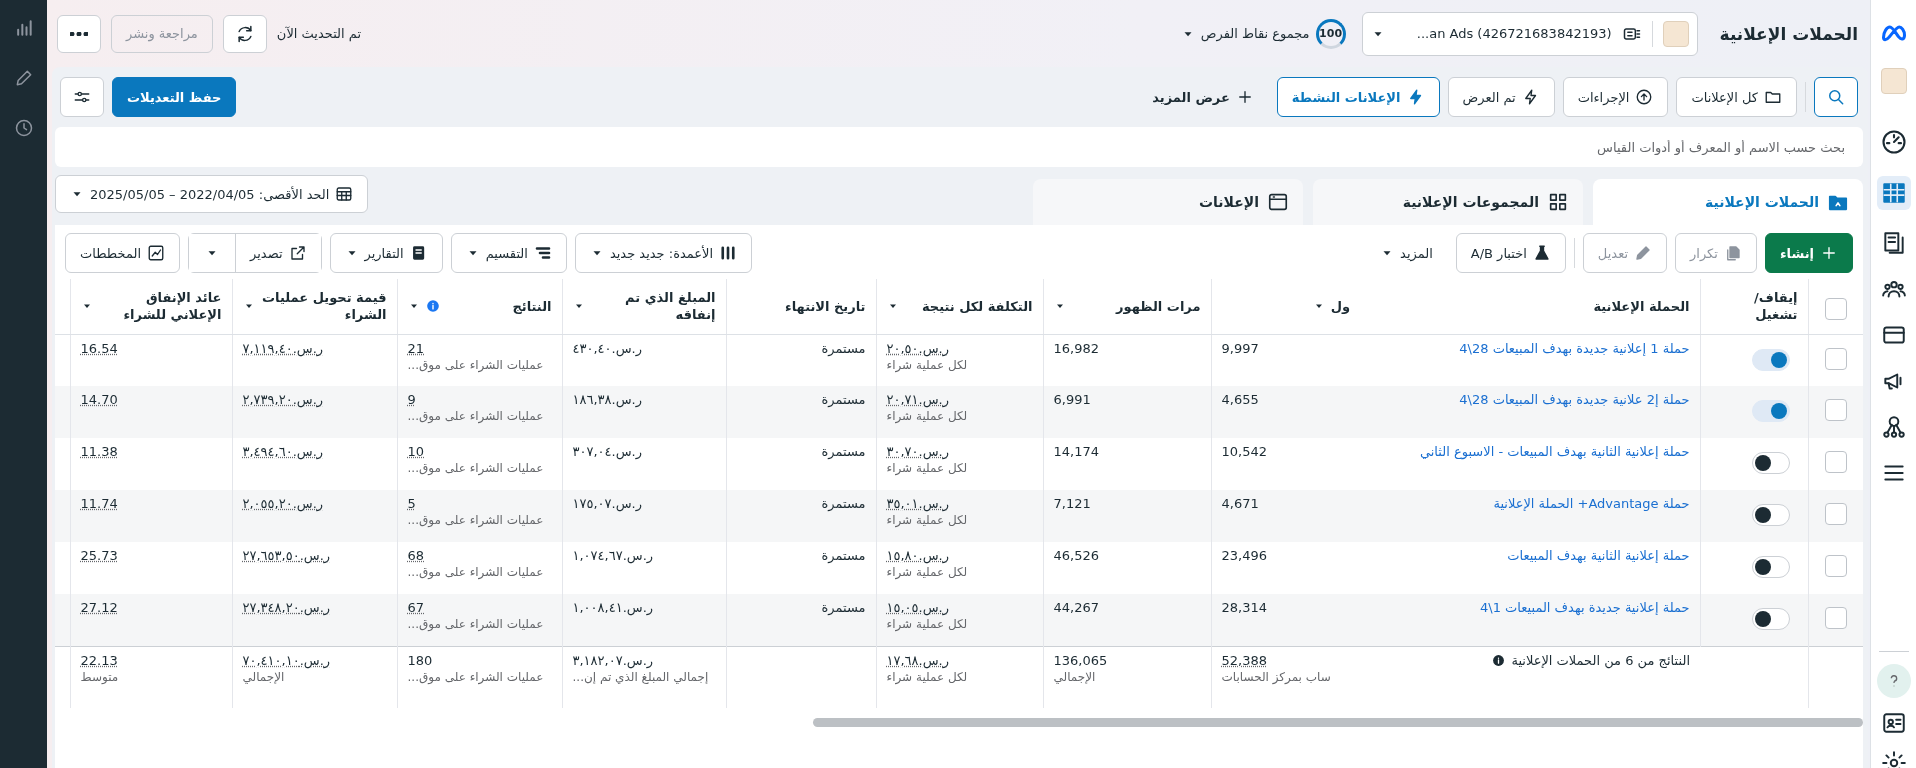  I want to click on id-card-icon, so click(1893, 723).